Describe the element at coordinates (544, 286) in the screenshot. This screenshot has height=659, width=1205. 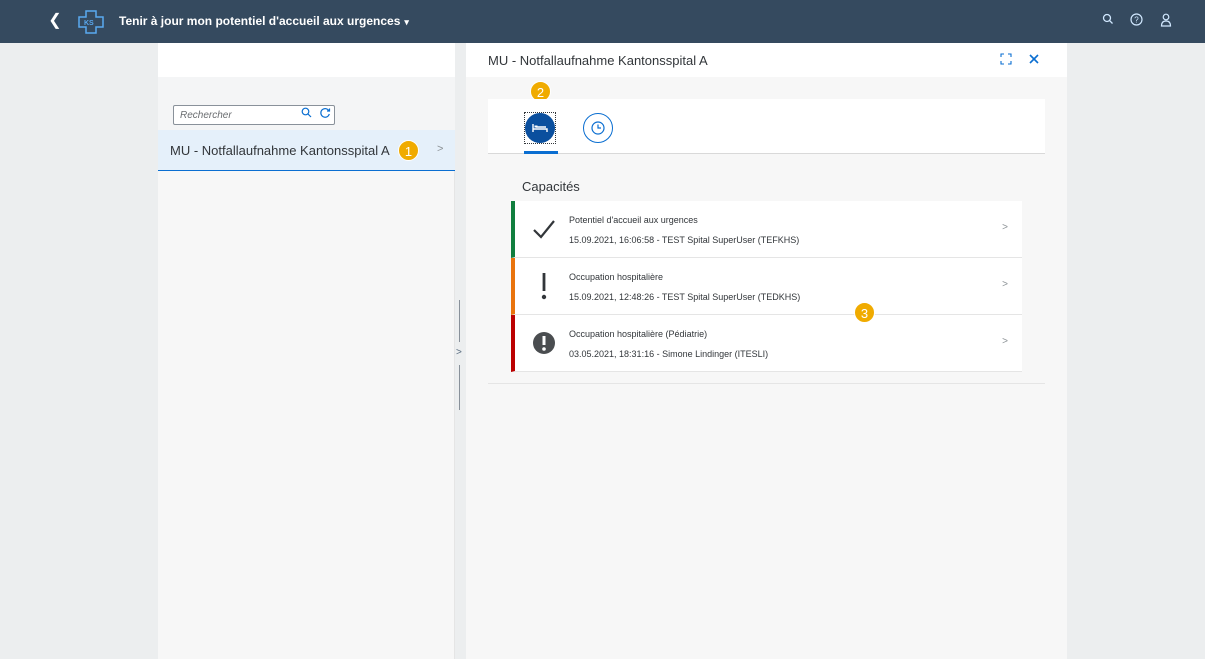
I see `exclamation-icon` at that location.